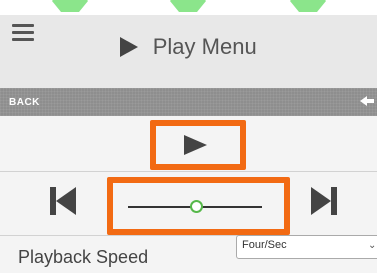  I want to click on skip-next-icon, so click(324, 201).